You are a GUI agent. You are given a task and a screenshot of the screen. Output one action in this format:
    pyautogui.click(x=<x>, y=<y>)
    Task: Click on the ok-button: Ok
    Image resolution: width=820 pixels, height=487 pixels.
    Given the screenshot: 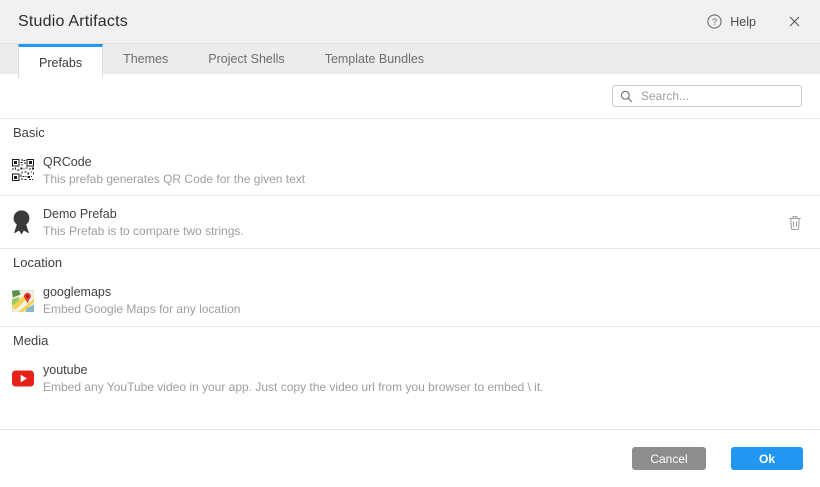 What is the action you would take?
    pyautogui.click(x=767, y=458)
    